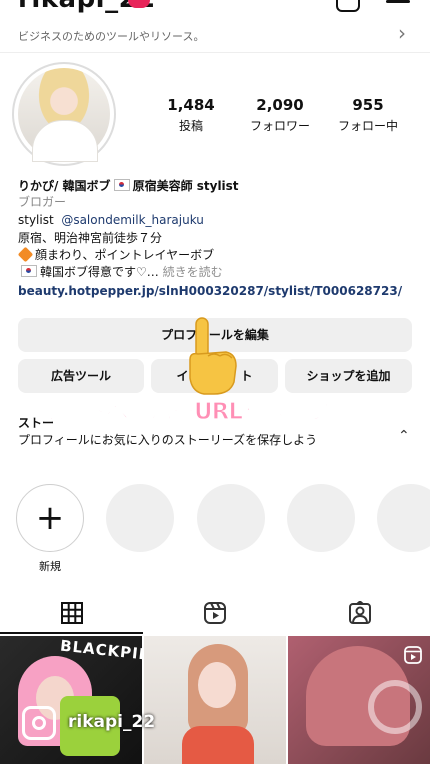  What do you see at coordinates (280, 115) in the screenshot?
I see `stat-followers: 2,090 フォロワー` at bounding box center [280, 115].